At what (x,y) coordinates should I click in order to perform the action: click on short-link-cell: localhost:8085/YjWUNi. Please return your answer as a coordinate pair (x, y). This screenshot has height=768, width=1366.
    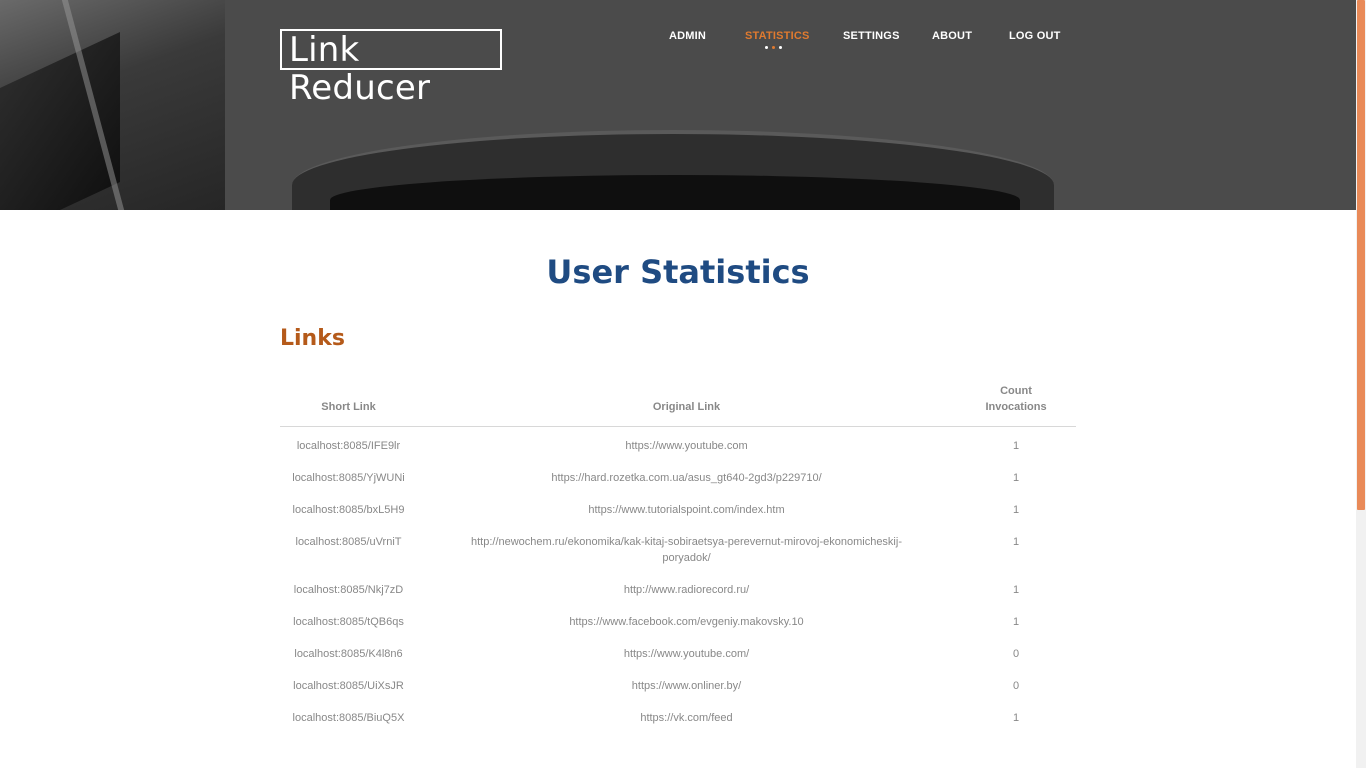
    Looking at the image, I should click on (348, 475).